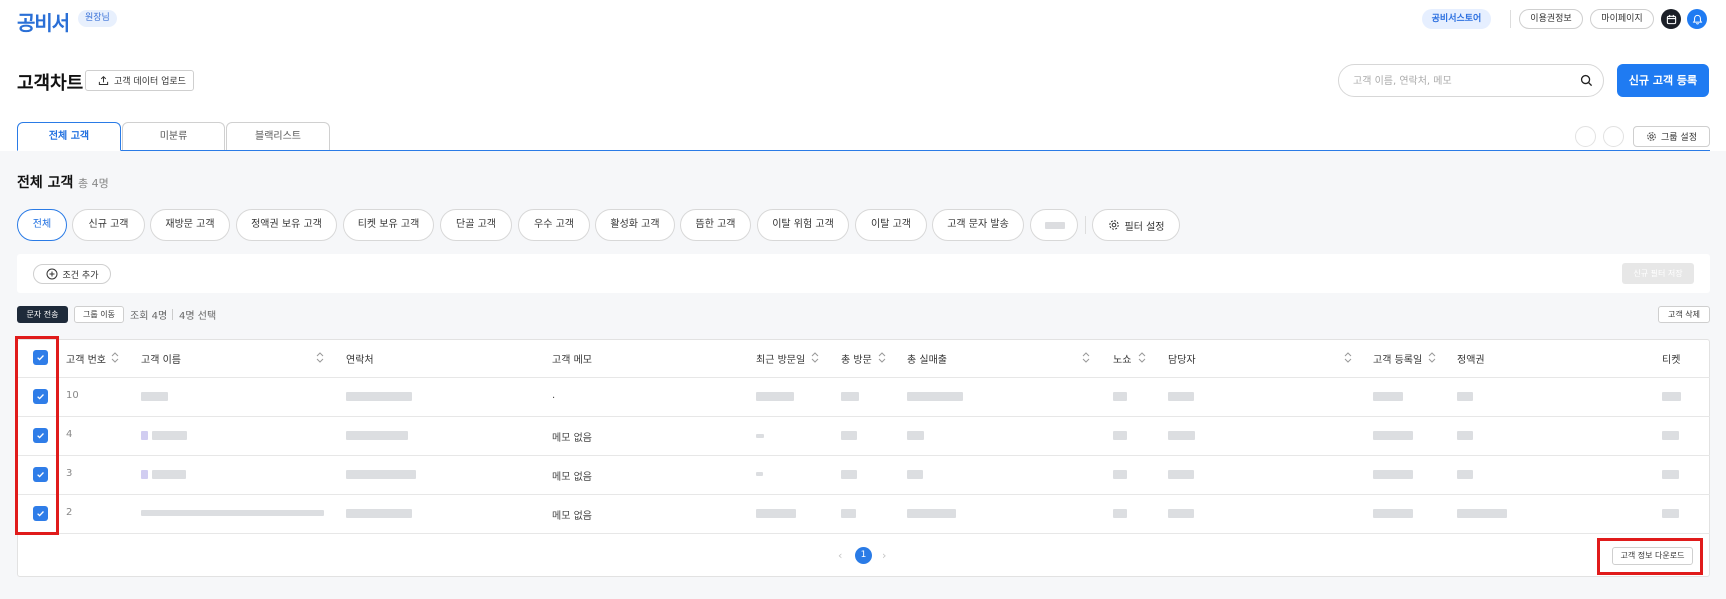  I want to click on search-input, so click(1463, 81).